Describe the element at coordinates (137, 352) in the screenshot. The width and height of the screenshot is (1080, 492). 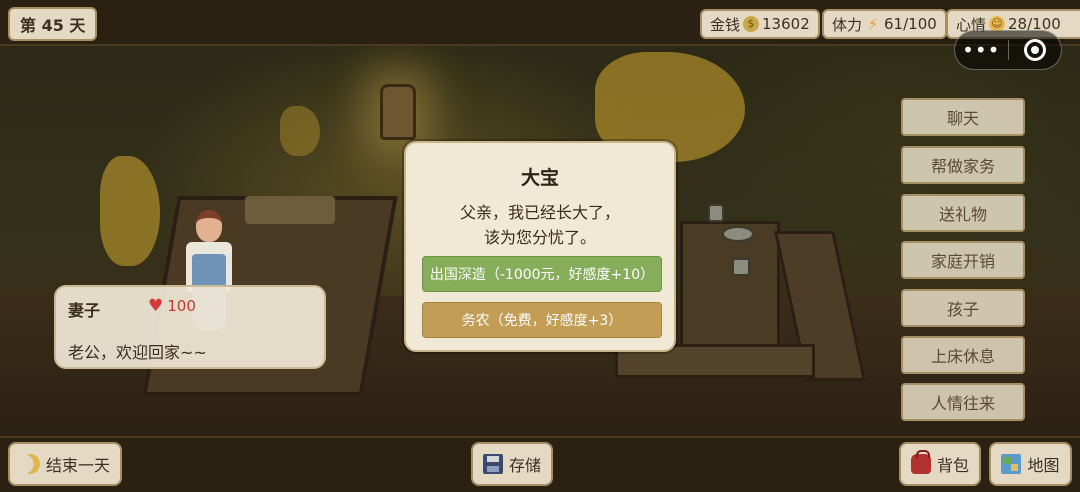
I see `wife-dialogue-text: 老公，欢迎回家~~` at that location.